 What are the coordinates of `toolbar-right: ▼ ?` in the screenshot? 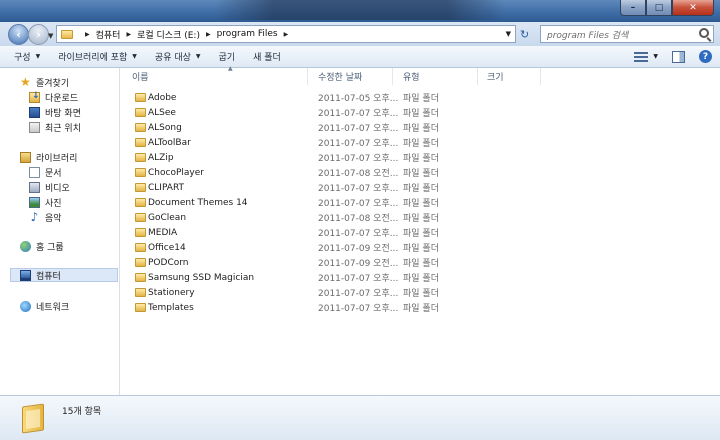 It's located at (673, 56).